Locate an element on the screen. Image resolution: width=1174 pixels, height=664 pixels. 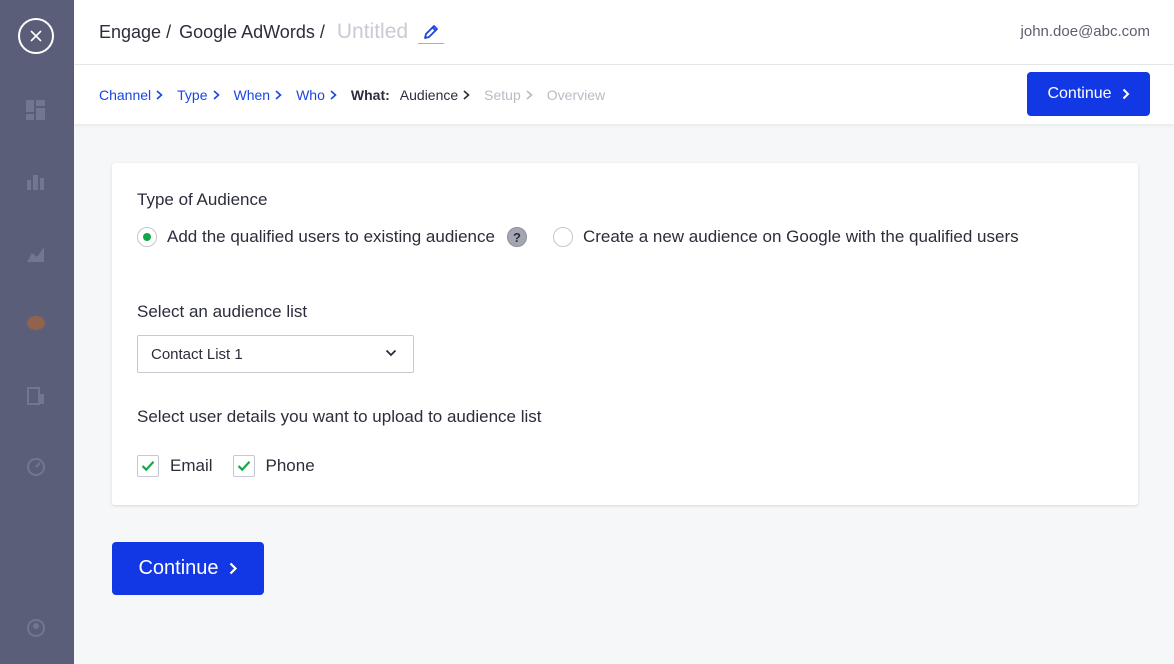
background-sidebar is located at coordinates (37, 332).